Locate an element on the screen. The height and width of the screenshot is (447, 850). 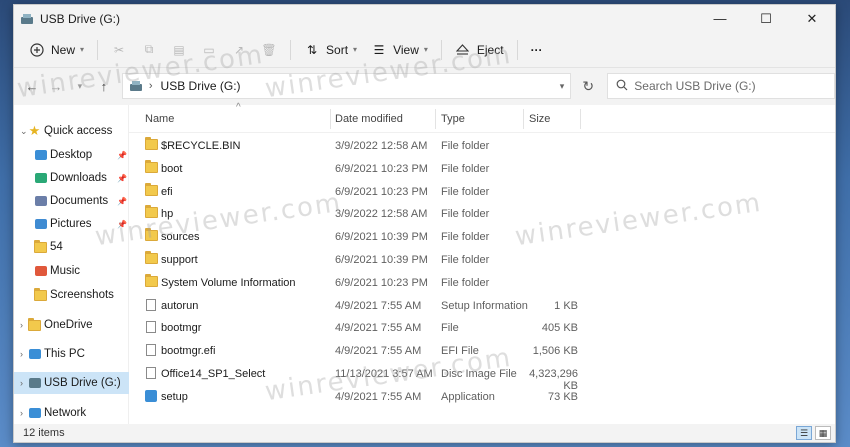
nav-item-label: Documents is located at coordinates (79, 201).